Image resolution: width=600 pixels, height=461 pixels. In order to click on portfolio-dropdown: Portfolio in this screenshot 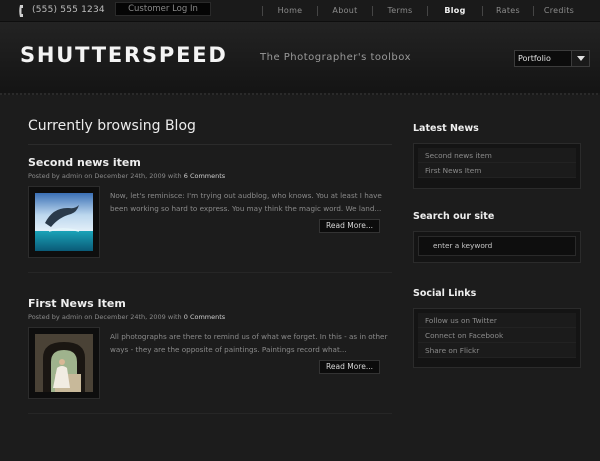, I will do `click(552, 58)`.